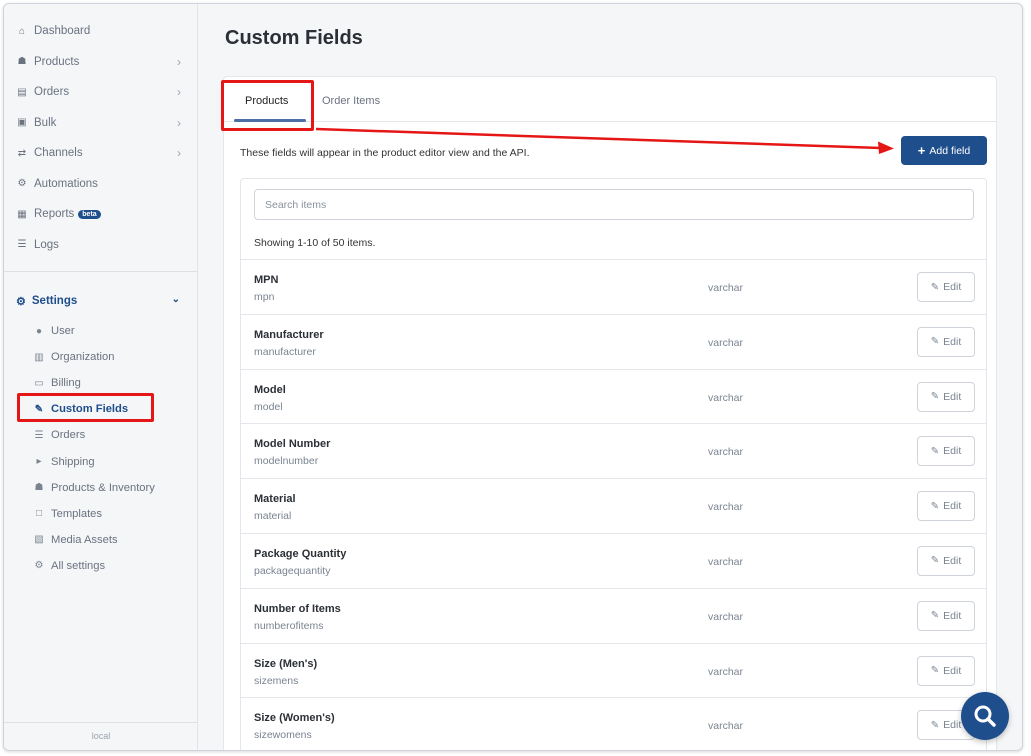  I want to click on settings-item-templates: □ Templates, so click(101, 514).